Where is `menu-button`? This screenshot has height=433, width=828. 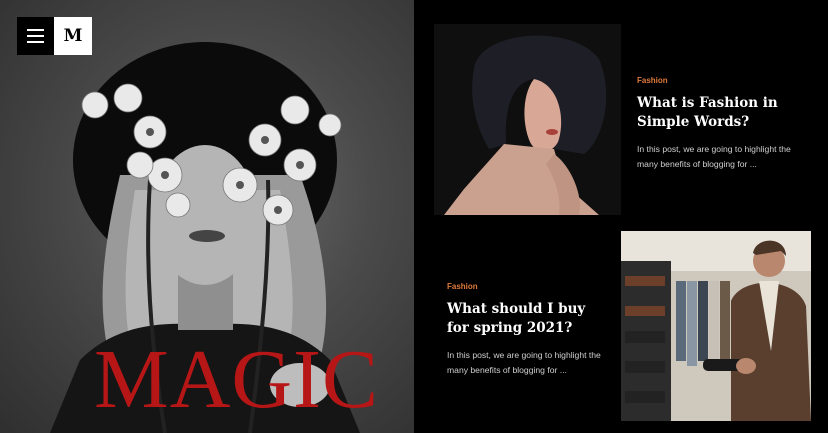
menu-button is located at coordinates (35, 36).